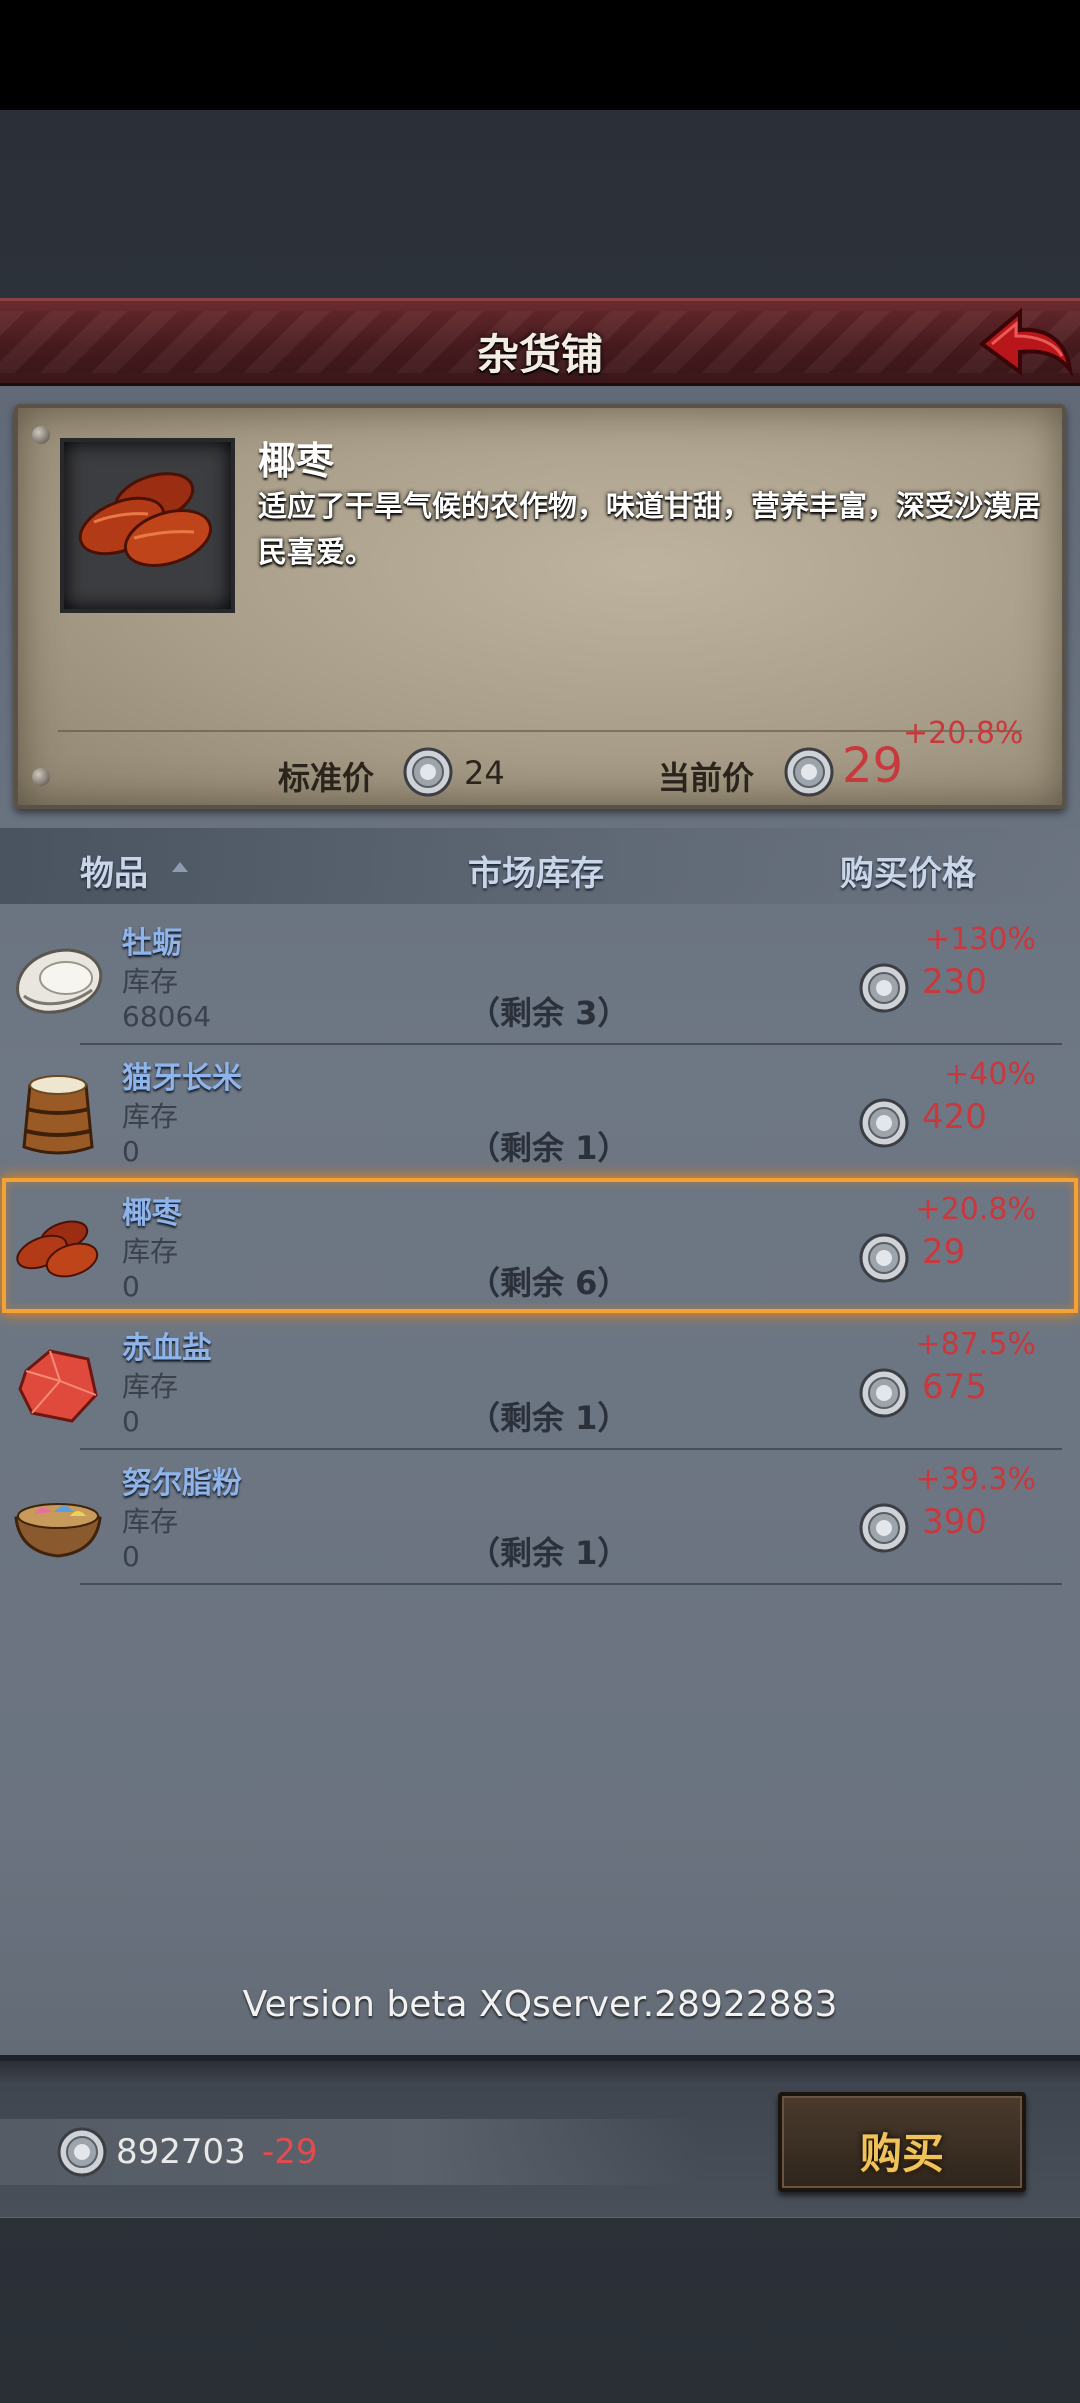  What do you see at coordinates (484, 773) in the screenshot?
I see `standard-price-value: 24` at bounding box center [484, 773].